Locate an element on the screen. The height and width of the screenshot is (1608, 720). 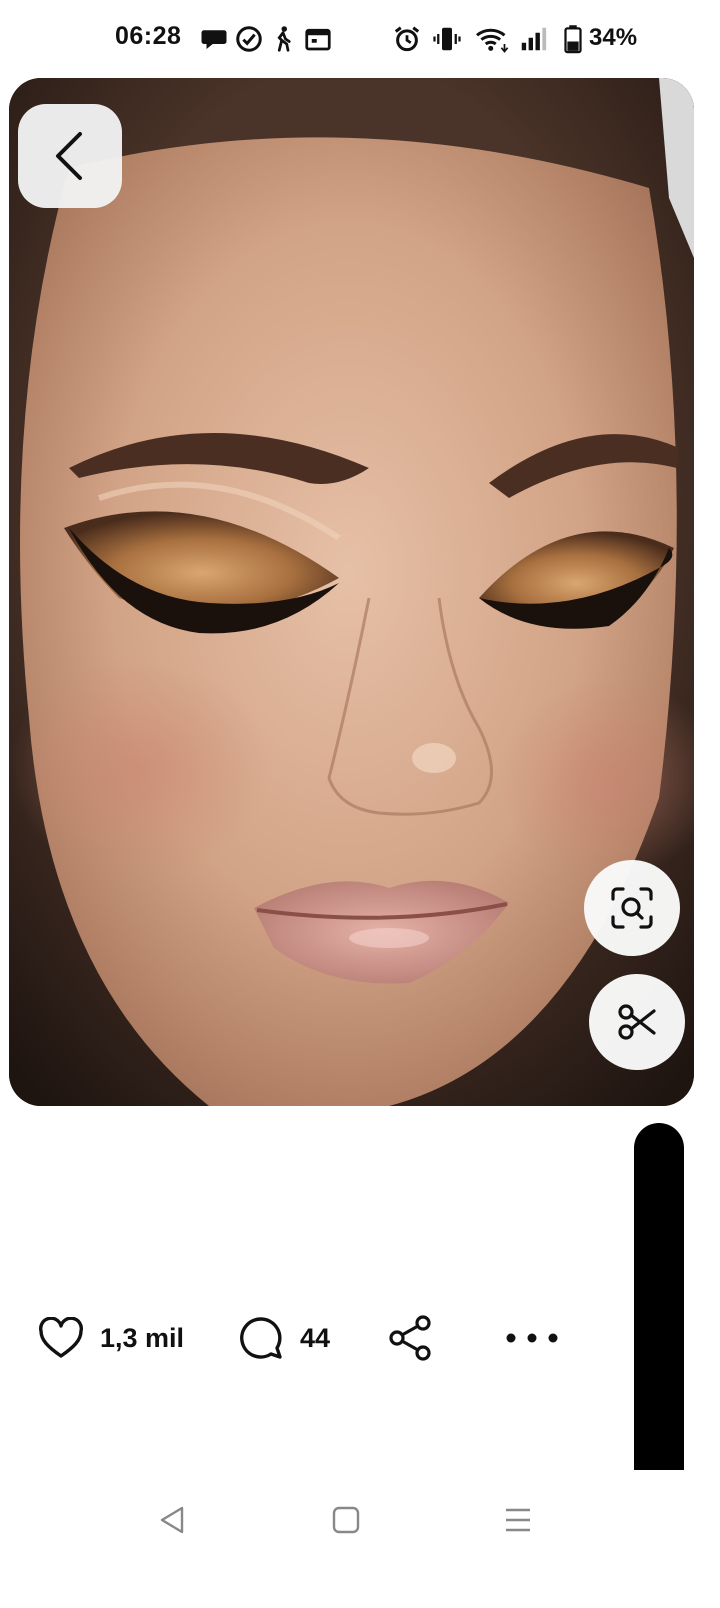
battery-percent: 34% is located at coordinates (613, 37).